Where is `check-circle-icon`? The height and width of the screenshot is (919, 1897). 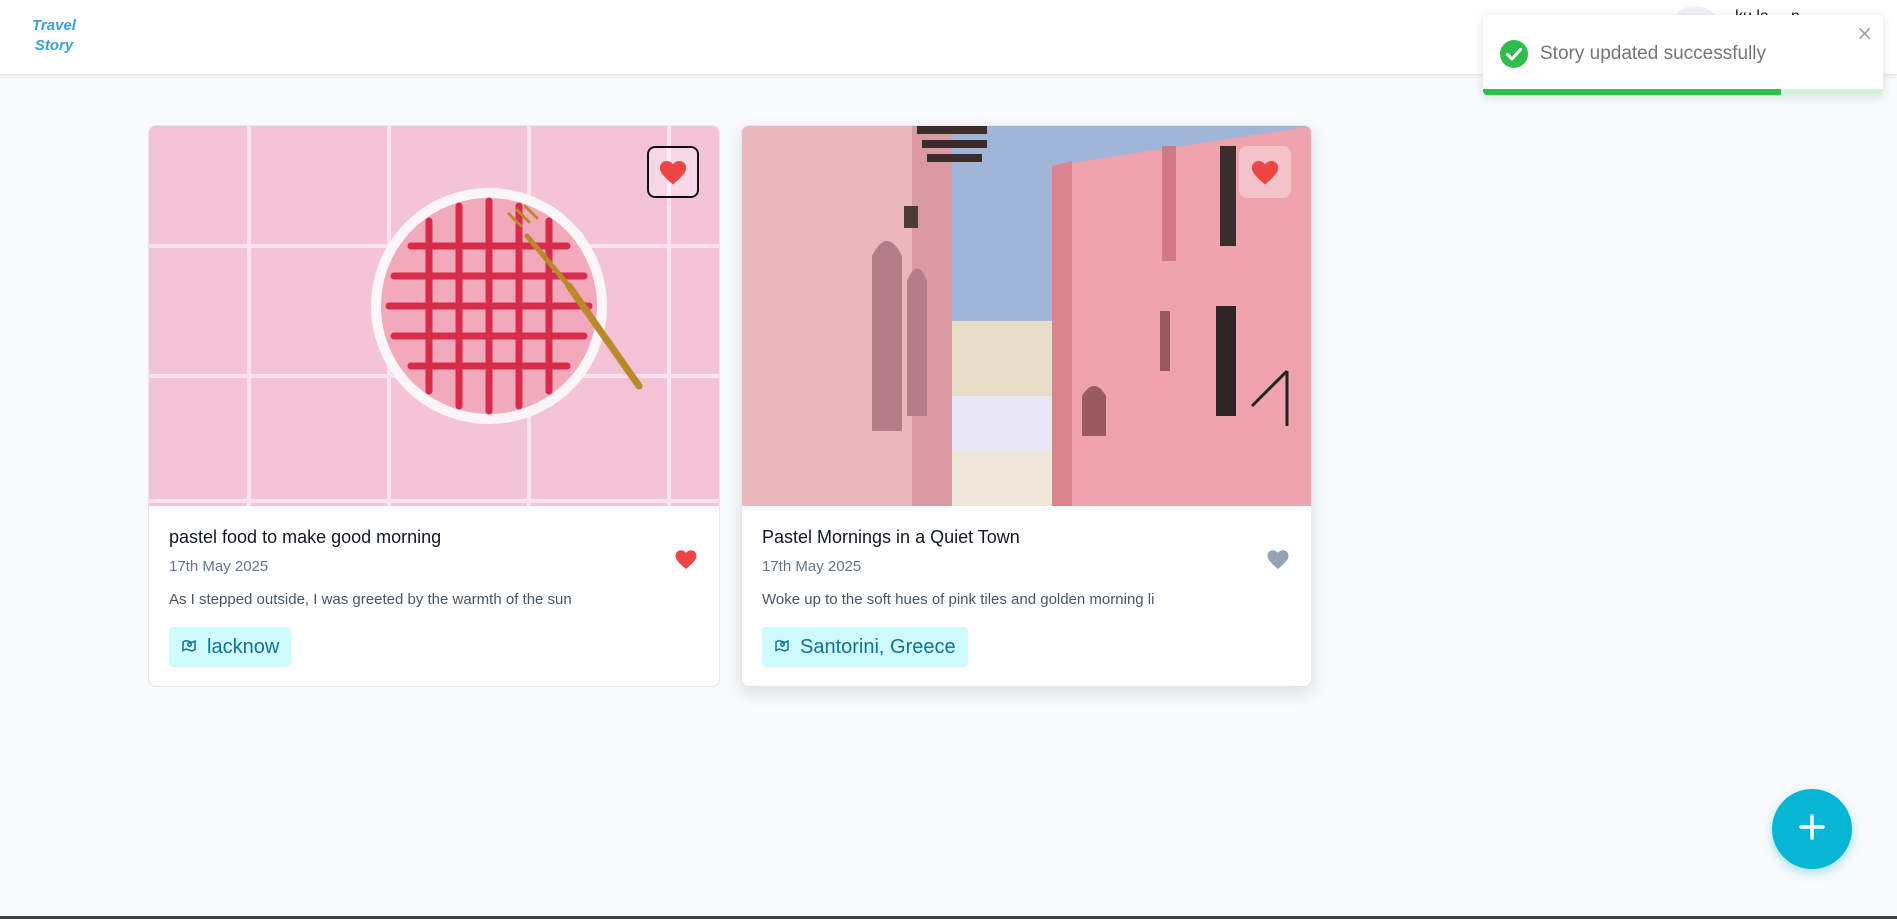 check-circle-icon is located at coordinates (1514, 54).